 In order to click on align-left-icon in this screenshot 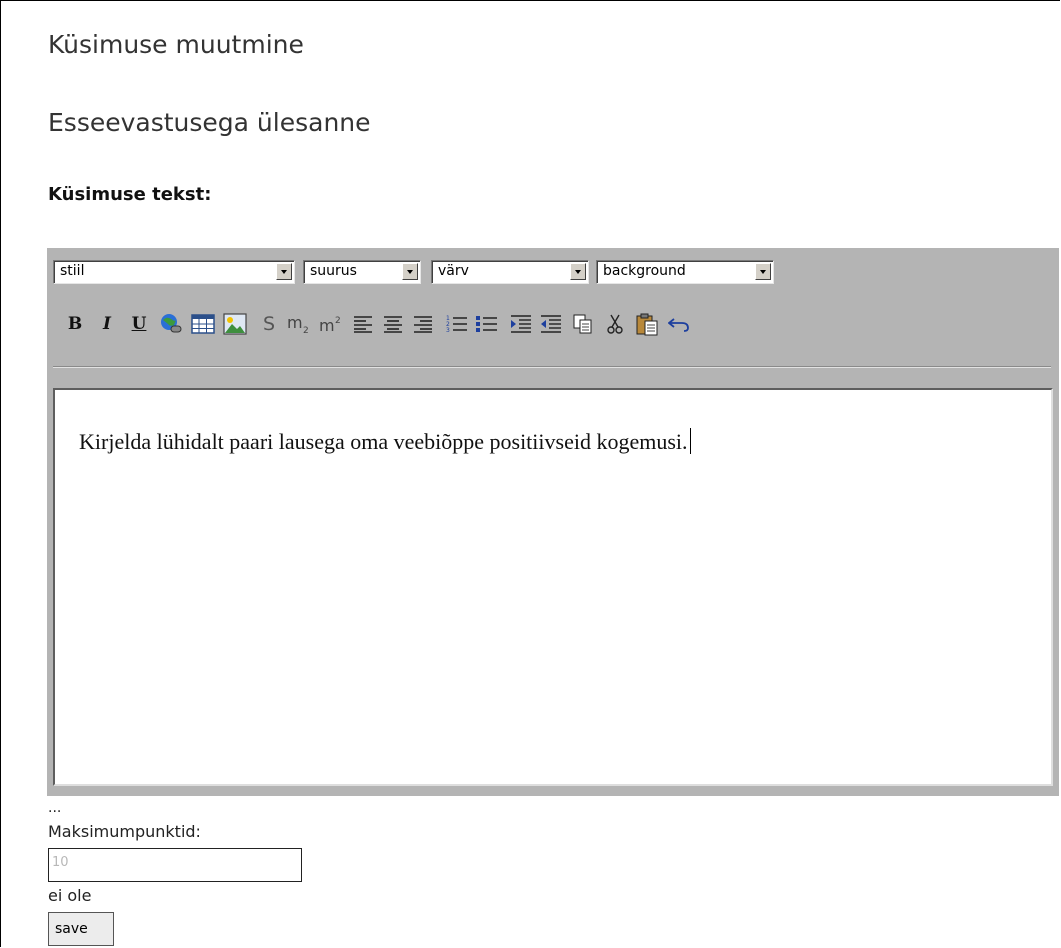, I will do `click(363, 324)`.